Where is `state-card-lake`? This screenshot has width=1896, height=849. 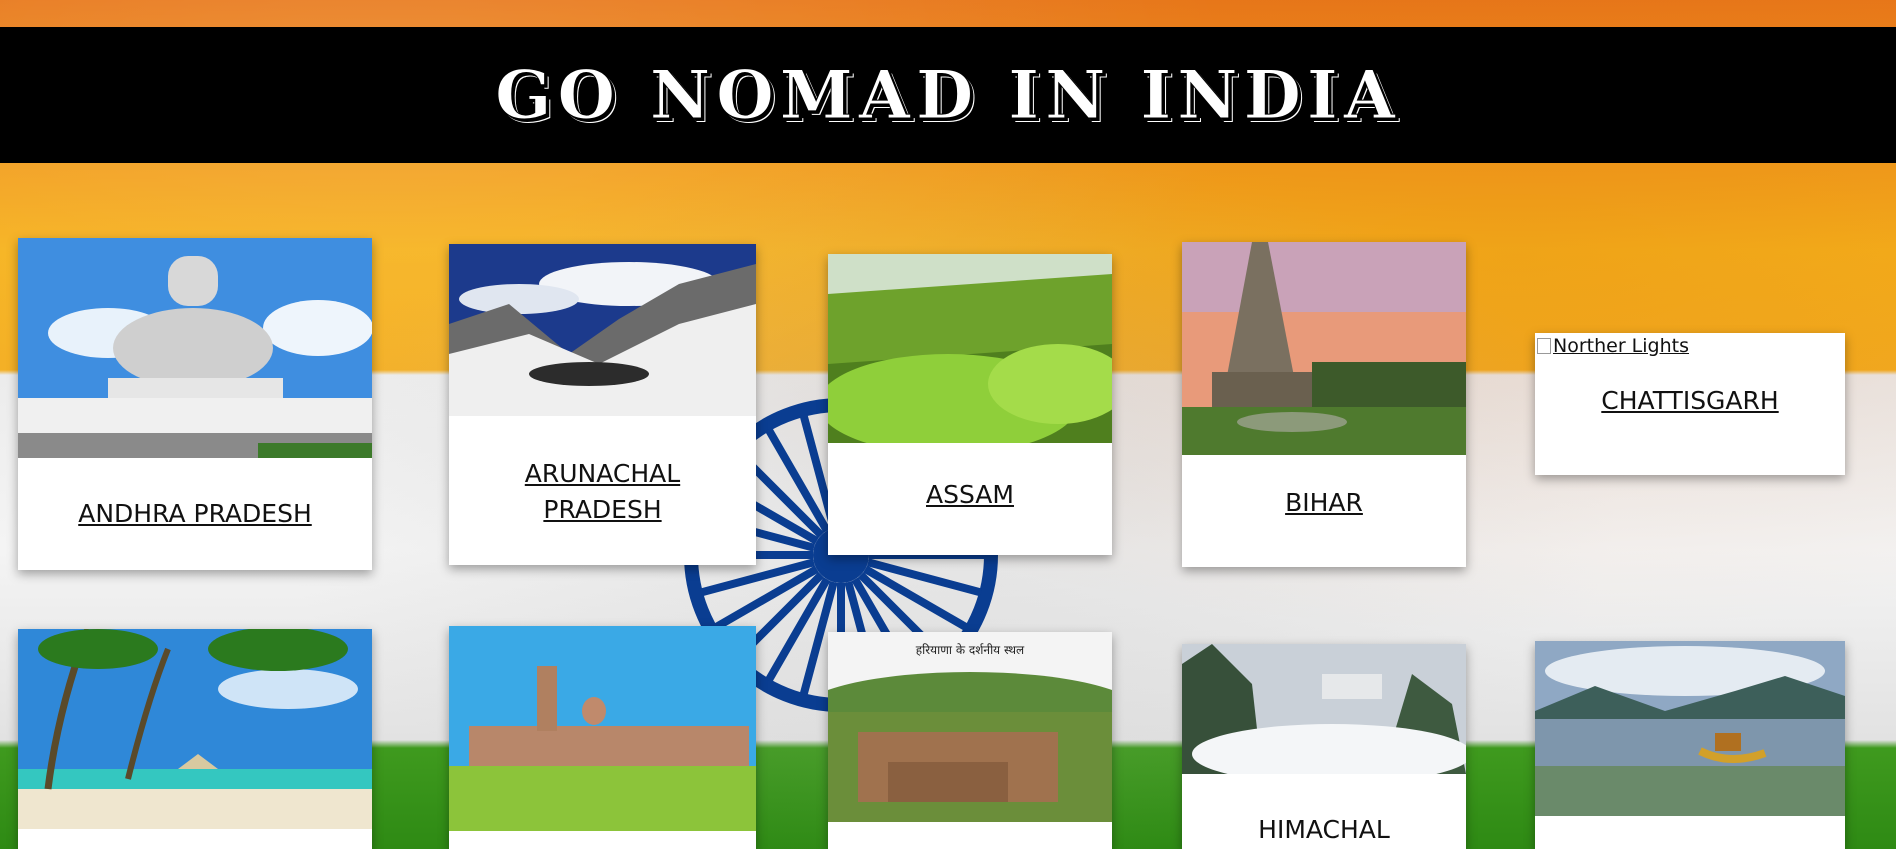 state-card-lake is located at coordinates (1690, 745).